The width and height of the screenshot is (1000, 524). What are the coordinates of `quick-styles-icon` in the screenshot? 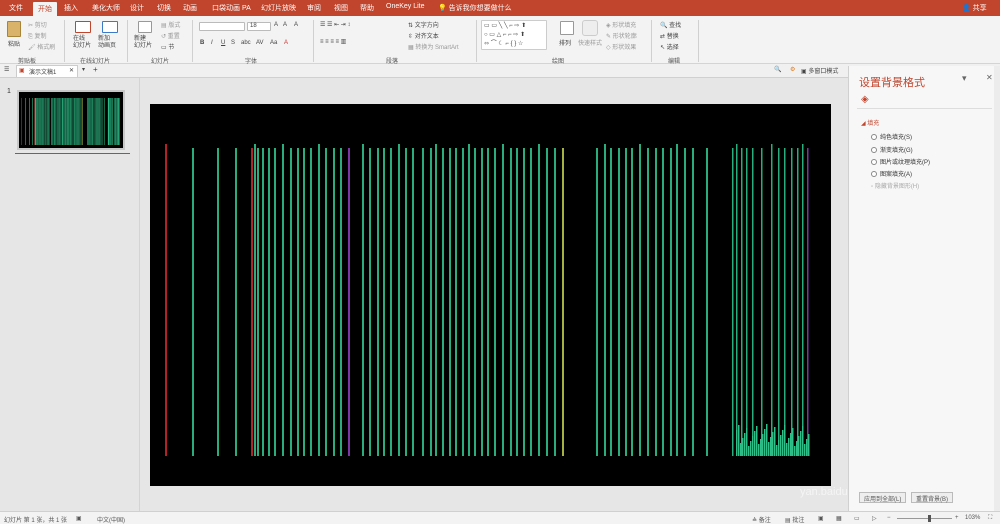 It's located at (590, 28).